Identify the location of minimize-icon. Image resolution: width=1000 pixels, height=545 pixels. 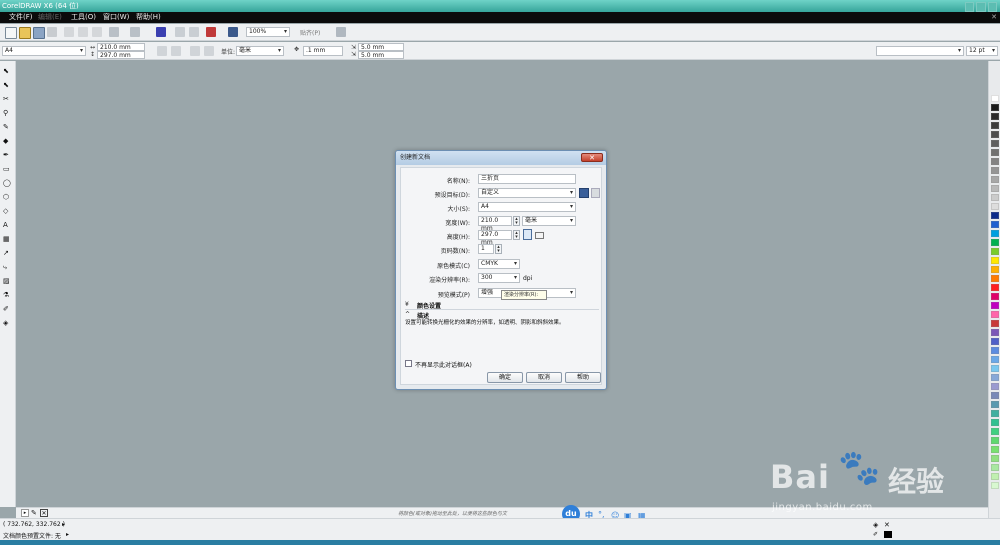
(970, 7).